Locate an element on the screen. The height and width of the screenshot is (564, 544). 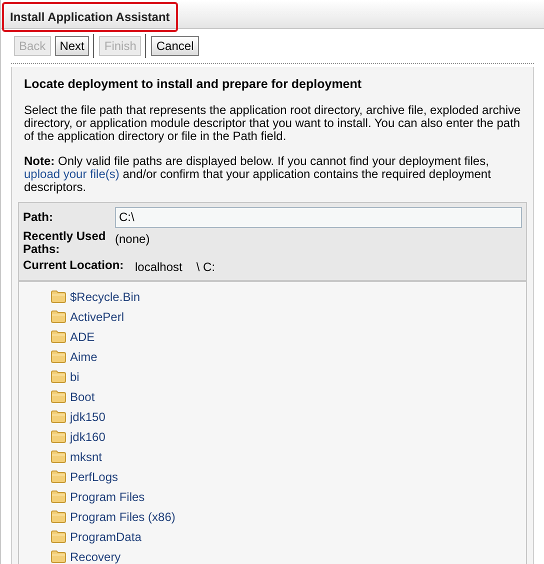
path-field: C:\ is located at coordinates (318, 217).